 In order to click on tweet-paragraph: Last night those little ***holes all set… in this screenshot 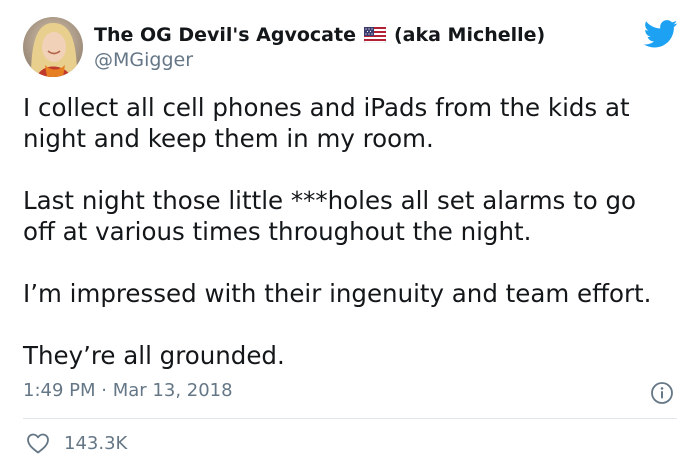, I will do `click(353, 216)`.